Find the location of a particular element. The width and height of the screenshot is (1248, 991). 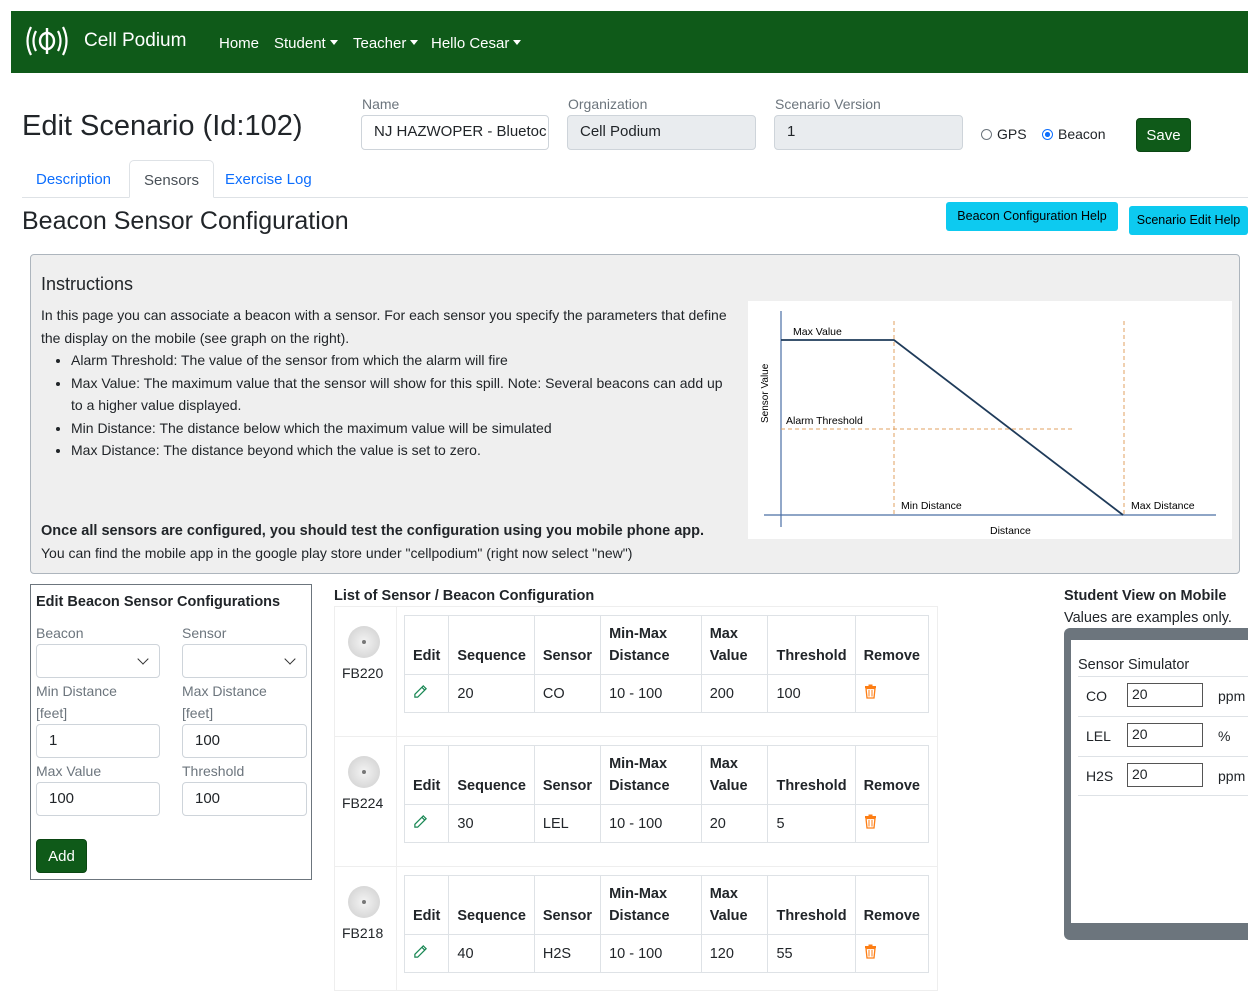

nav-user-dropdown: Hello Cesar is located at coordinates (476, 43).